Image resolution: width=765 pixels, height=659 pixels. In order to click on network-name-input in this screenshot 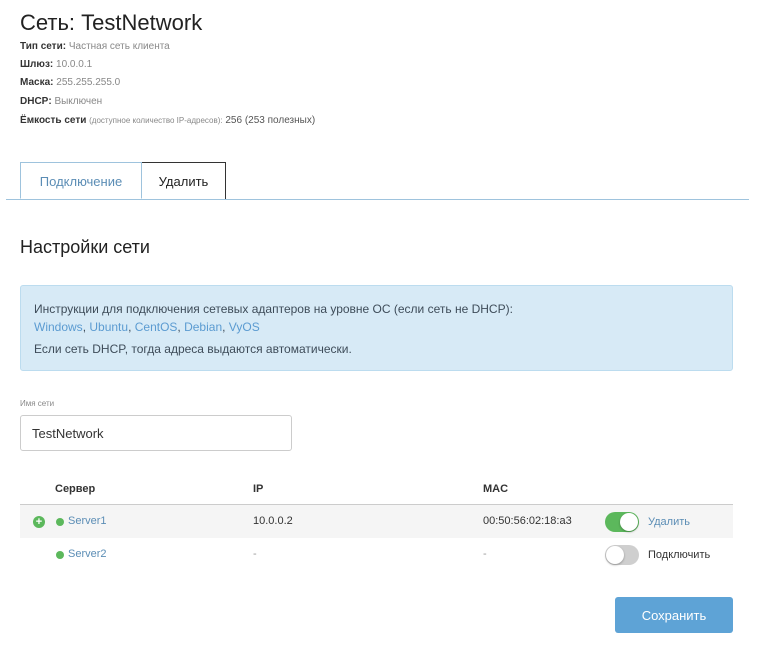, I will do `click(156, 433)`.